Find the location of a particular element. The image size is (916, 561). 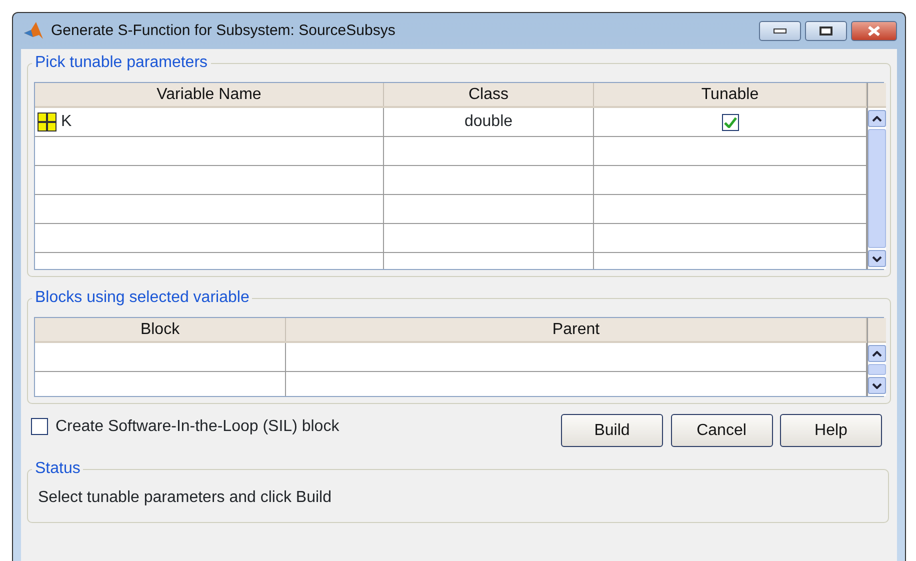

status-text: Select tunable parameters and click Build is located at coordinates (185, 497).